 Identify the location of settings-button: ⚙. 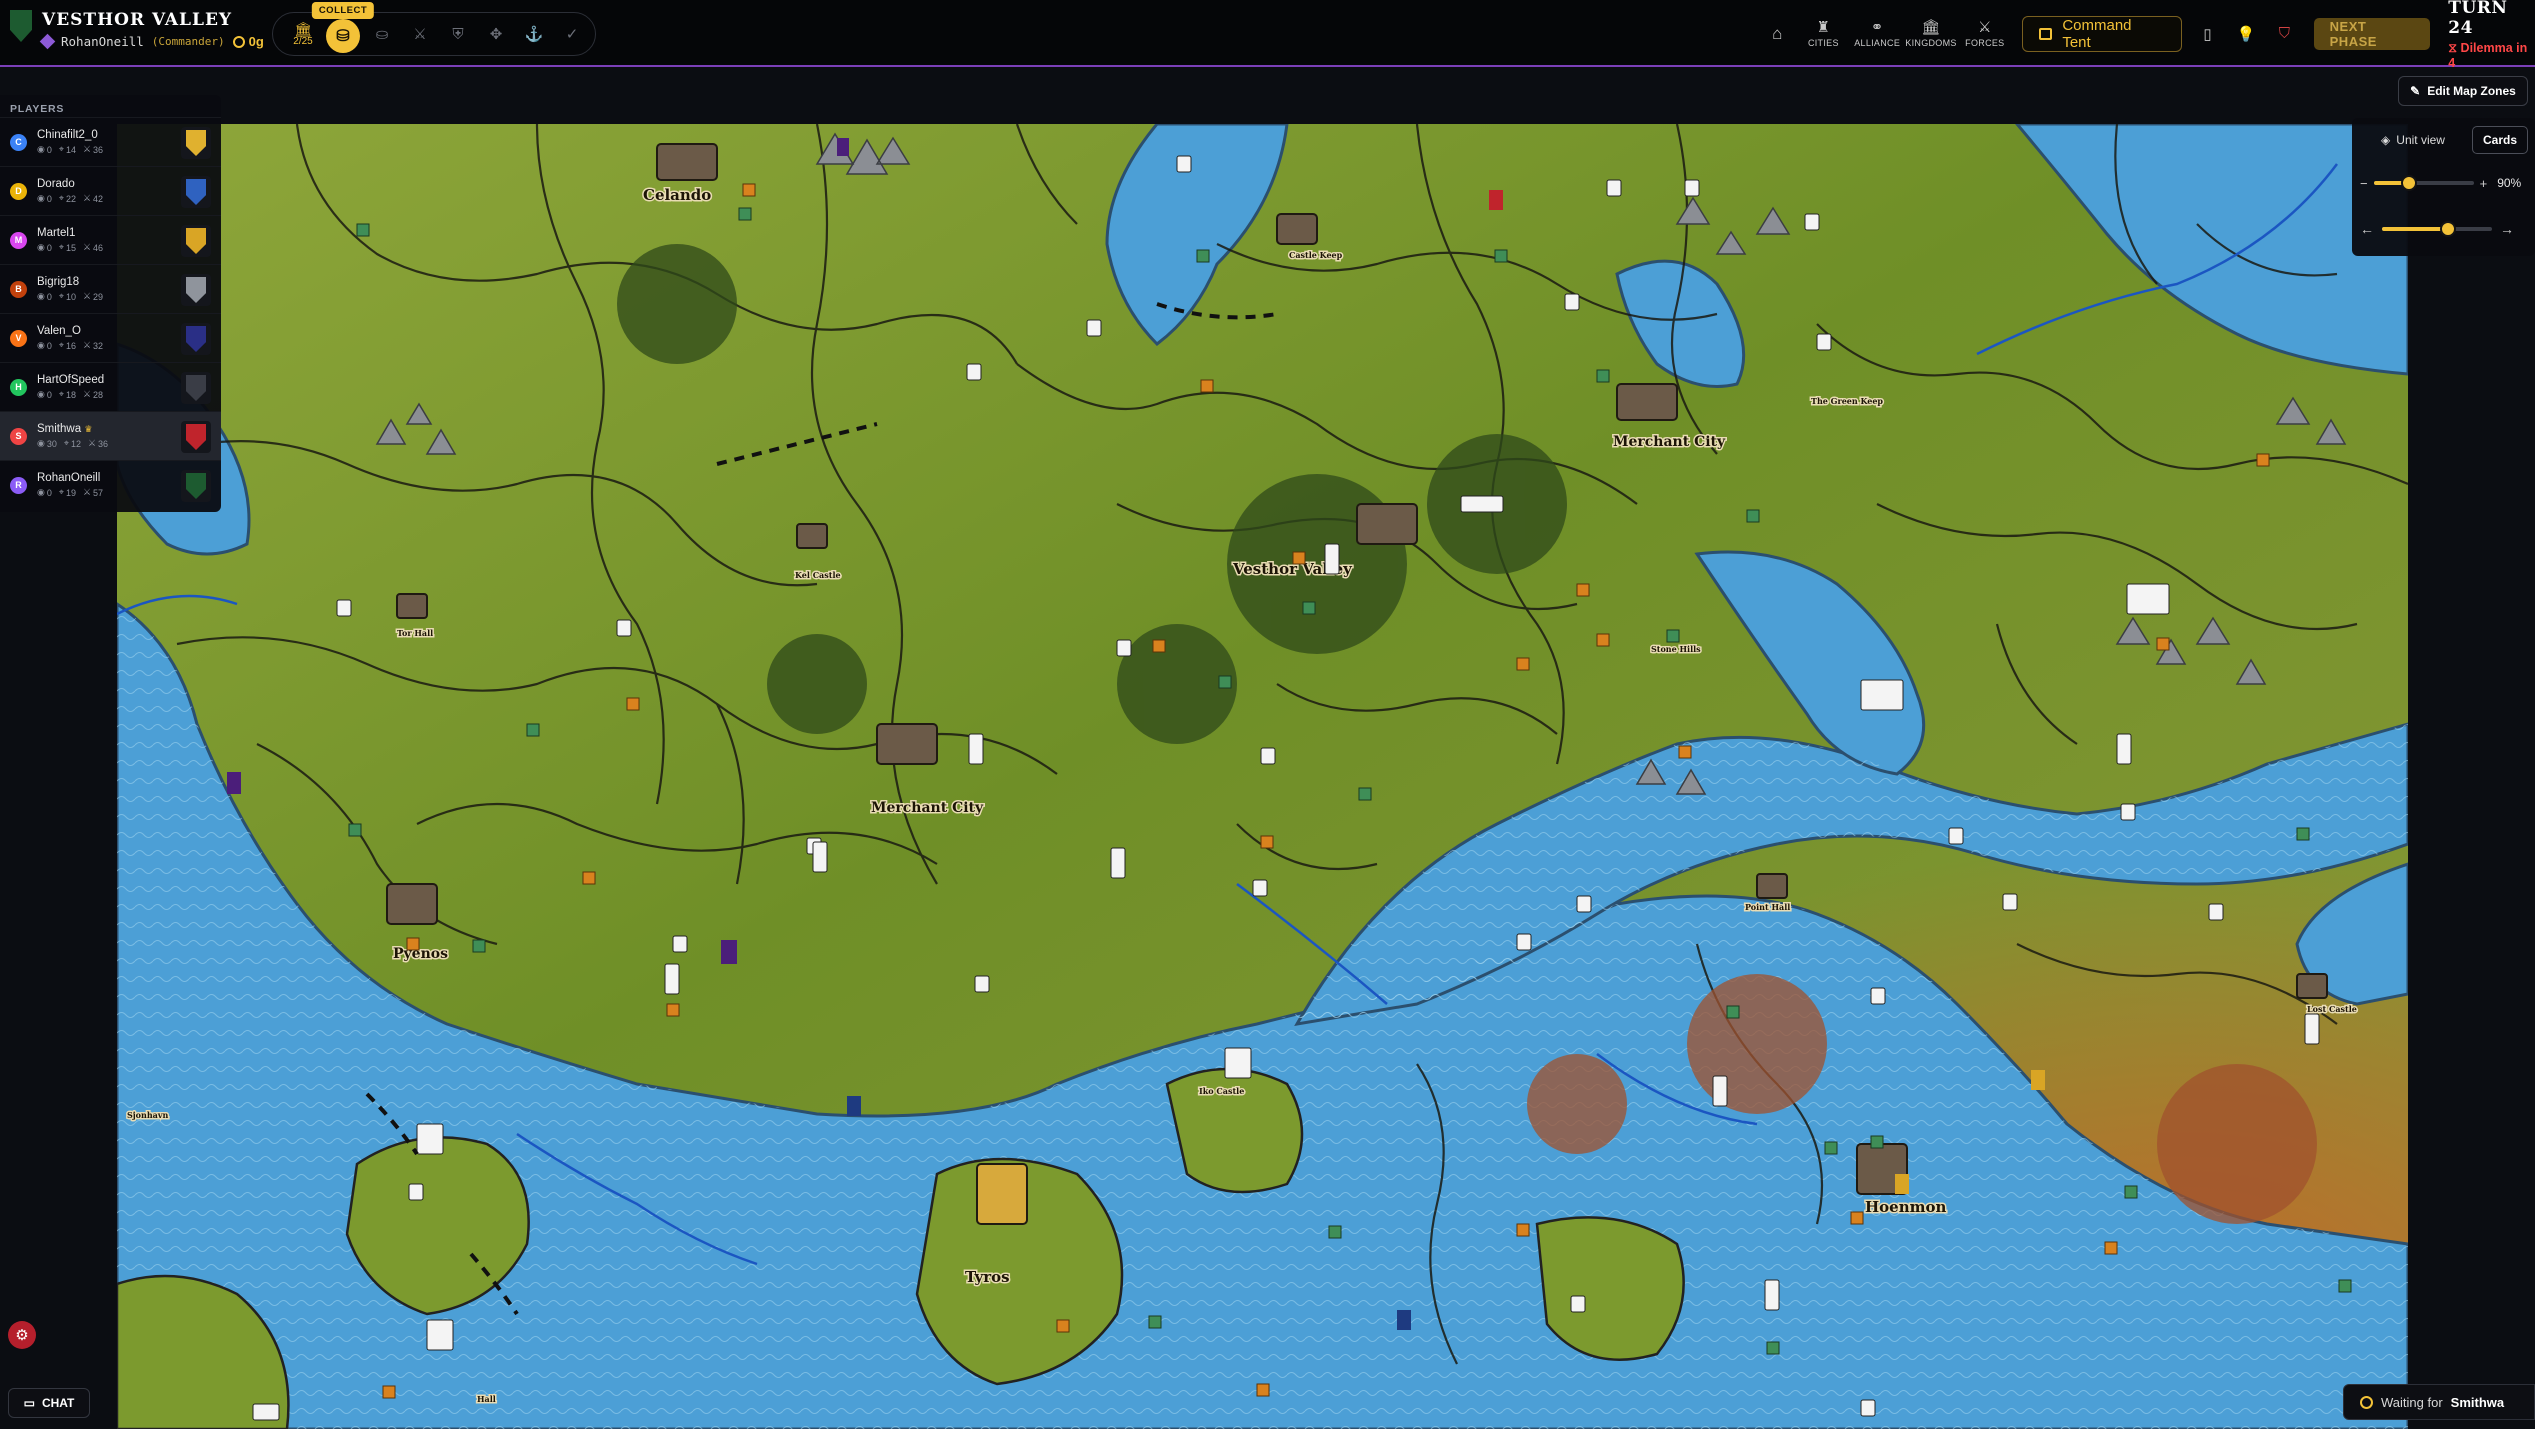
(22, 1335).